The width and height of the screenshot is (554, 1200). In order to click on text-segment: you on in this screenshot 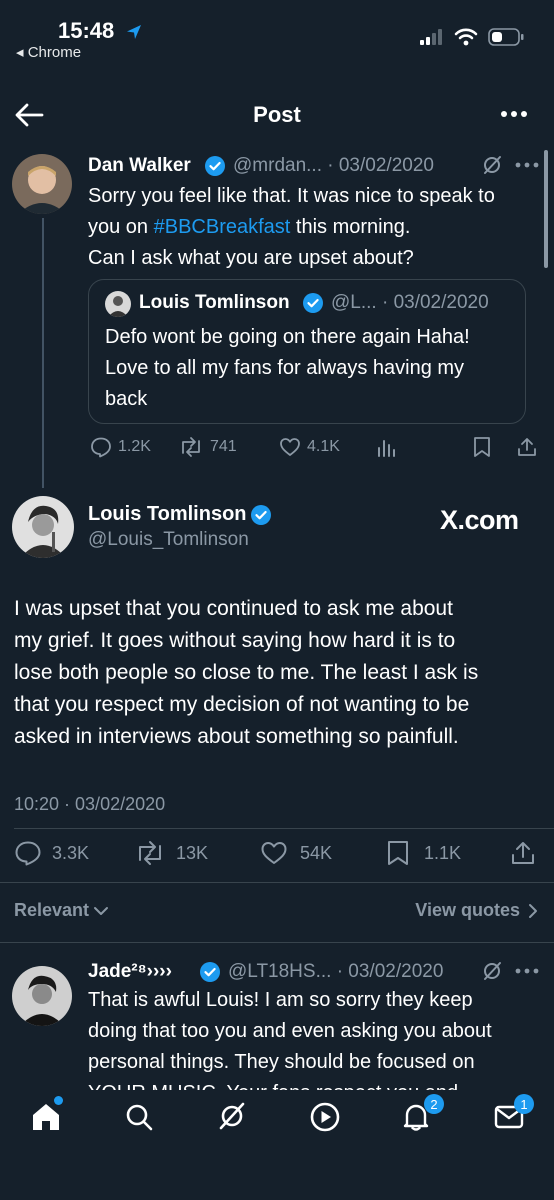, I will do `click(121, 227)`.